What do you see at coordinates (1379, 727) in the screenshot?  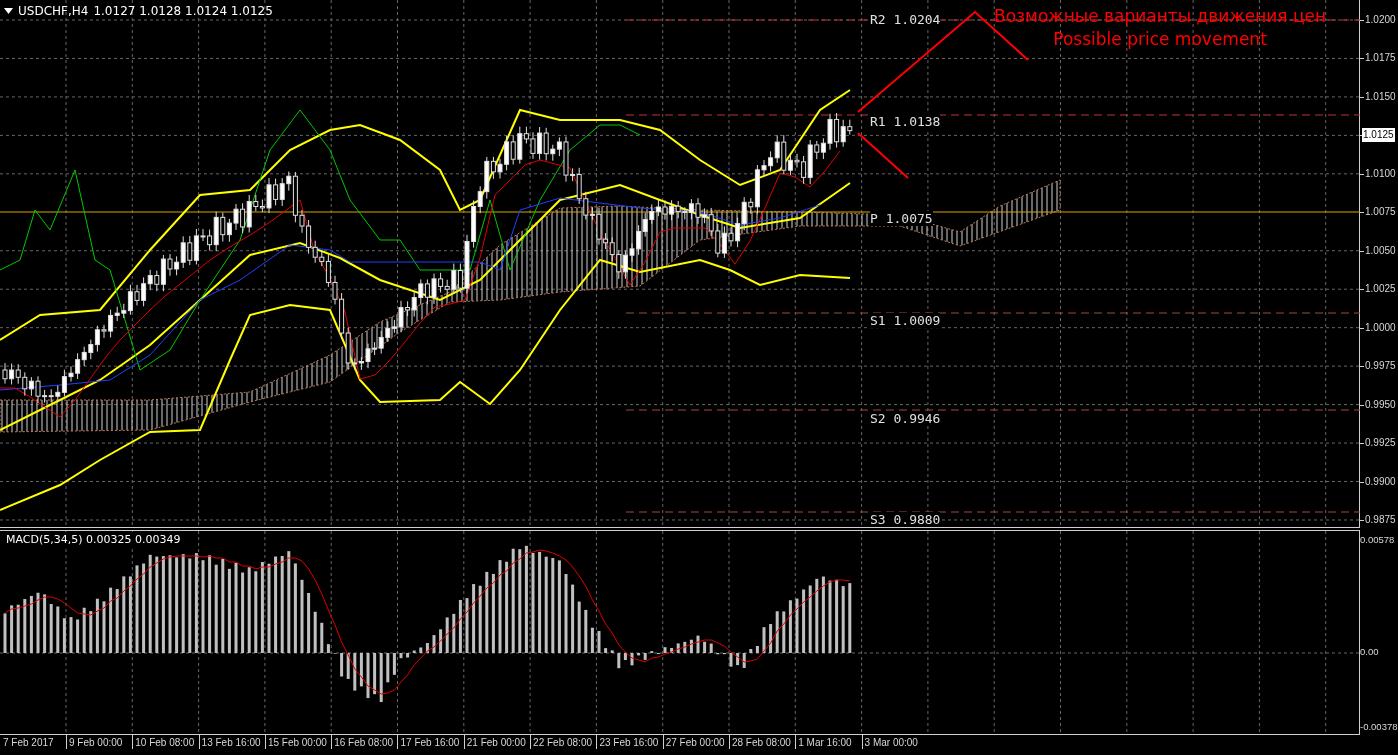 I see `indicator-axis-label: -0.00378` at bounding box center [1379, 727].